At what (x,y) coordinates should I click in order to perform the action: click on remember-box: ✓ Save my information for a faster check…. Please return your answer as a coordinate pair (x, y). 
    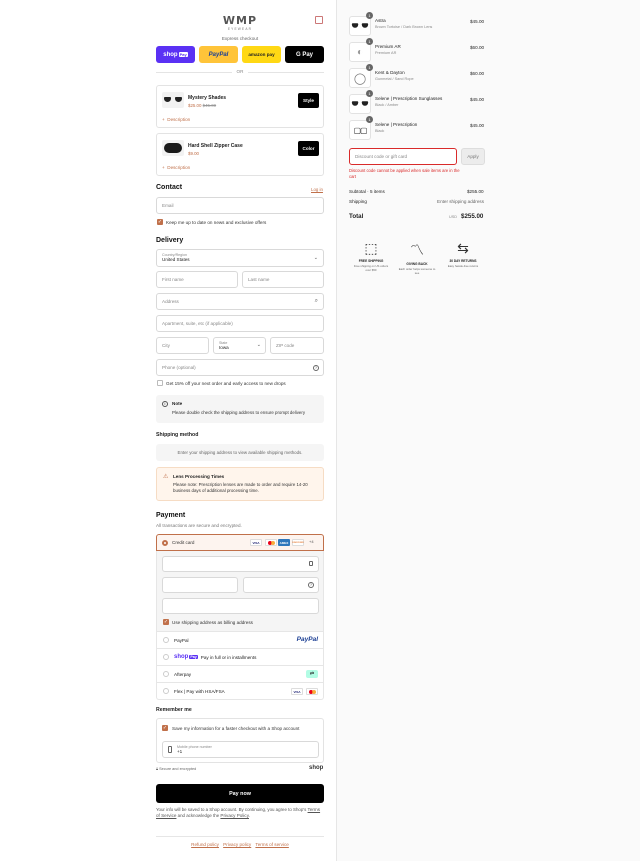
    Looking at the image, I should click on (240, 740).